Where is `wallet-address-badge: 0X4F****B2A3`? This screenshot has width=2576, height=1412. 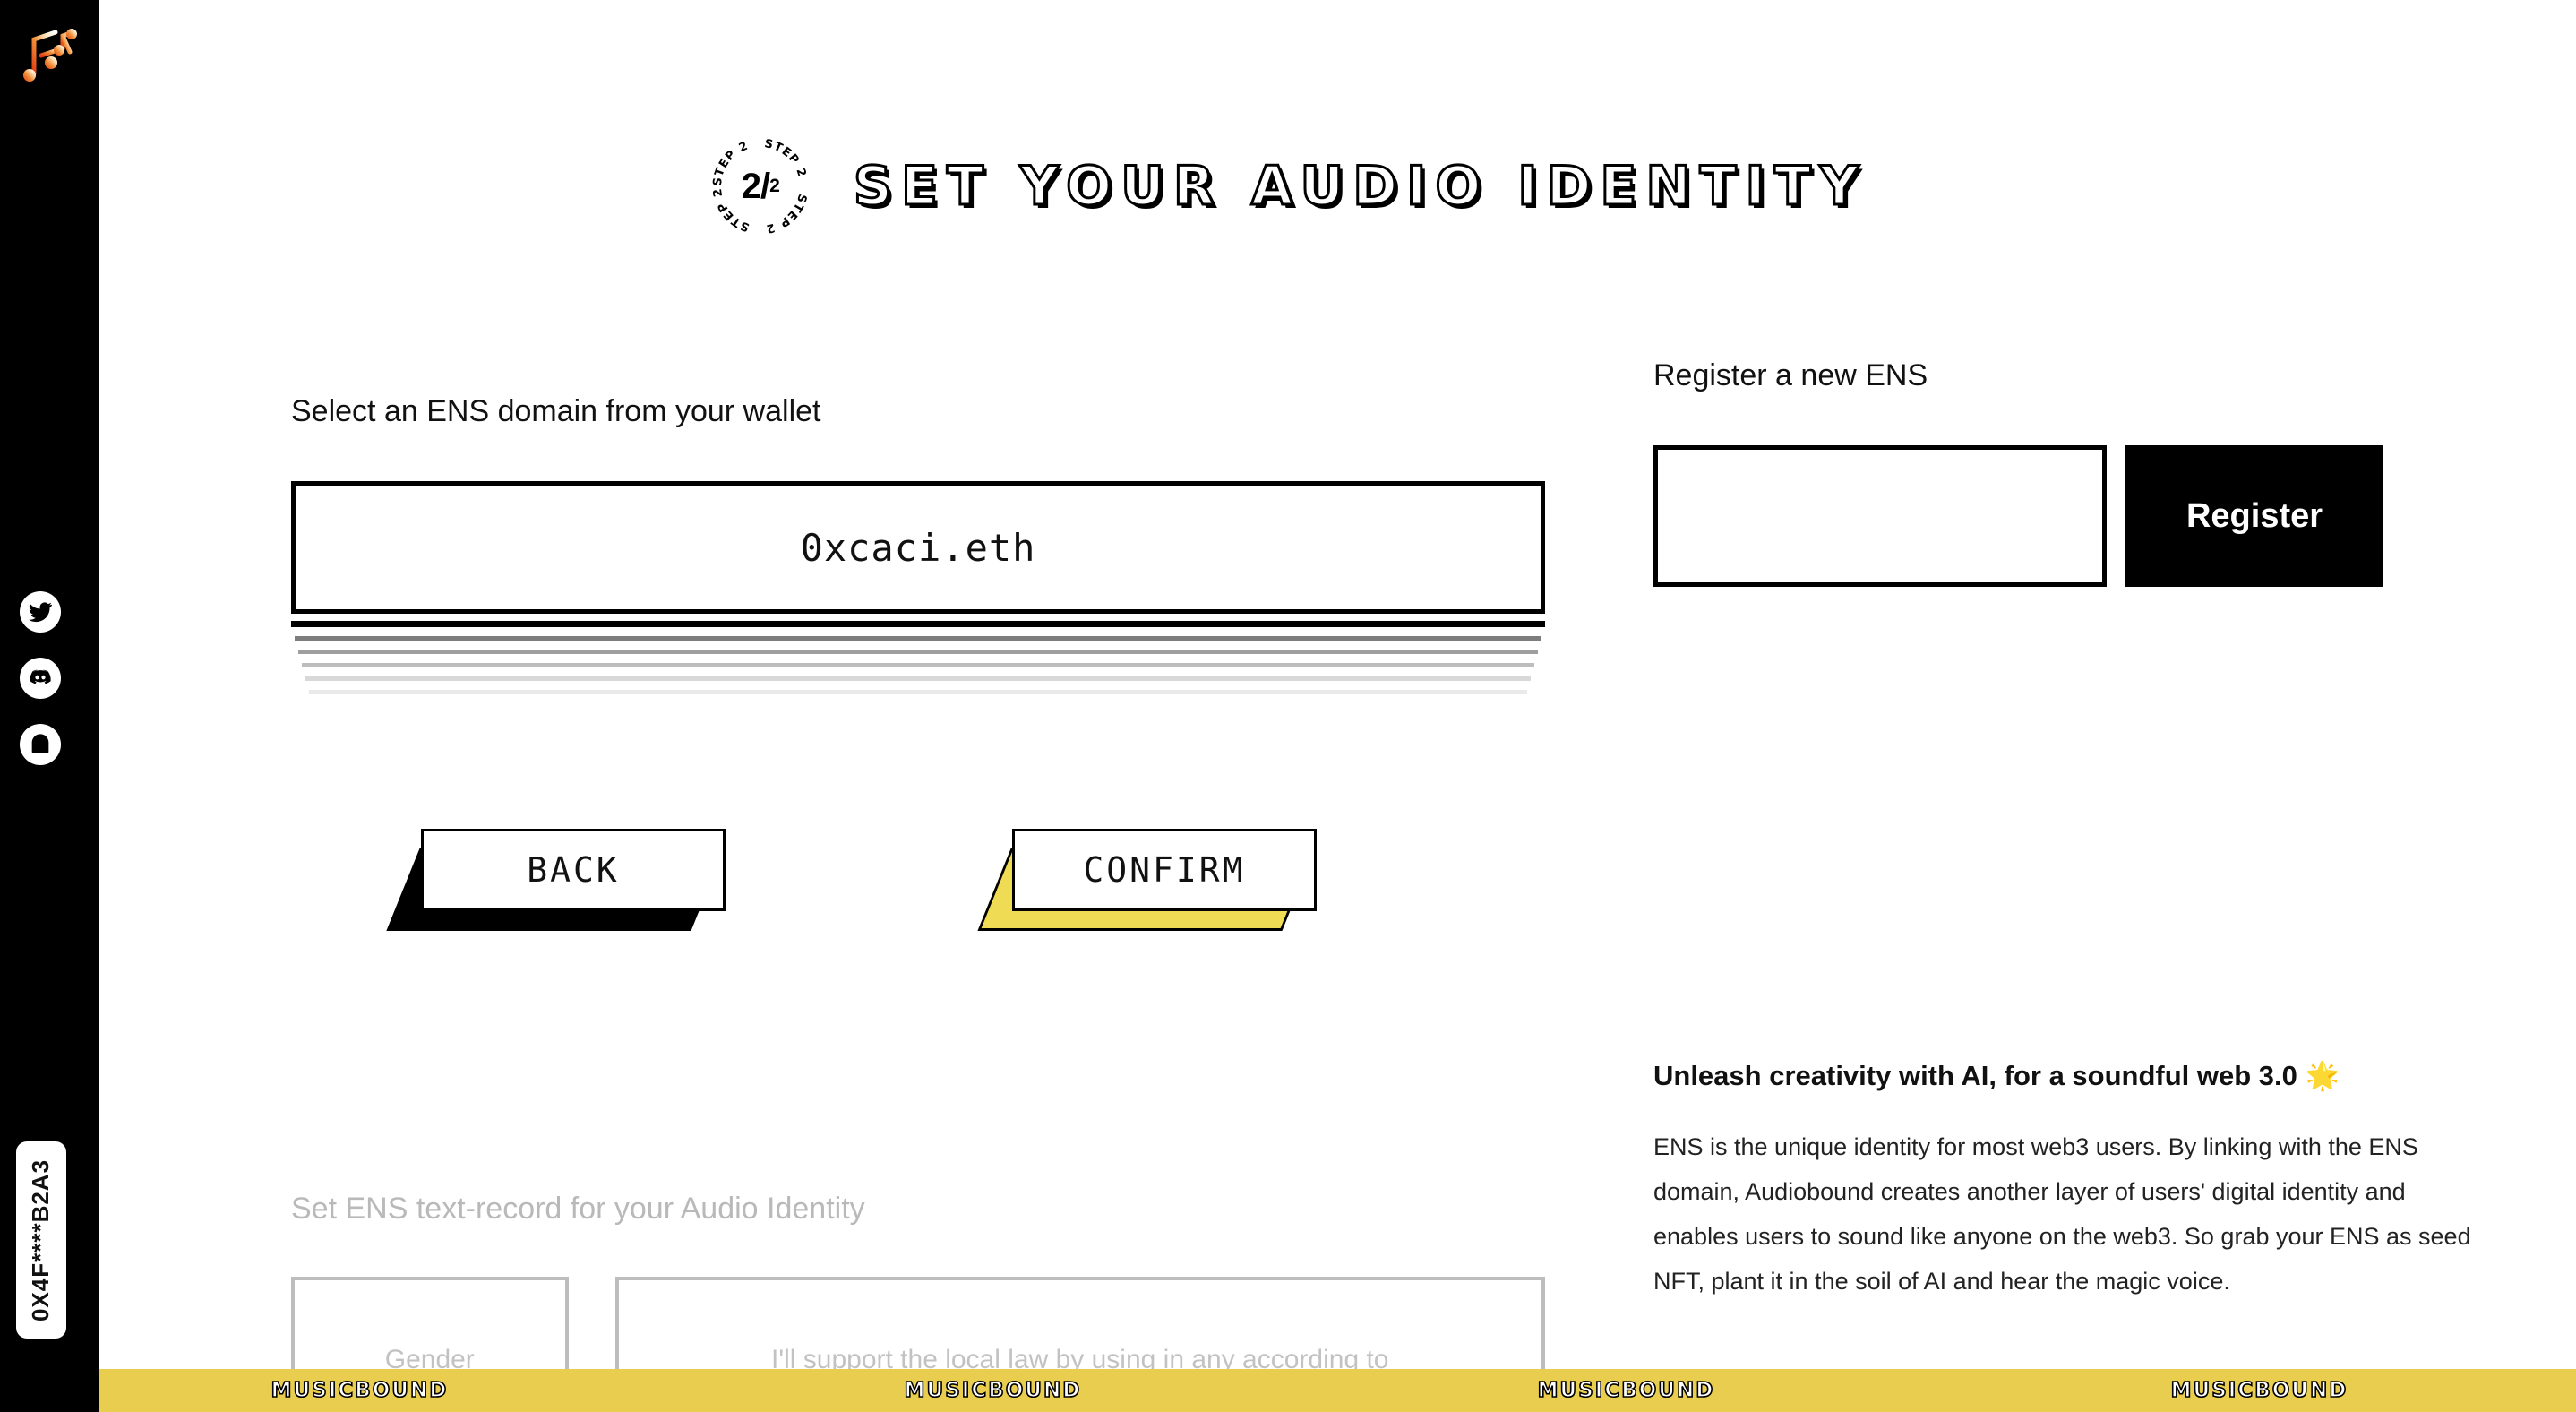
wallet-address-badge: 0X4F****B2A3 is located at coordinates (41, 1240).